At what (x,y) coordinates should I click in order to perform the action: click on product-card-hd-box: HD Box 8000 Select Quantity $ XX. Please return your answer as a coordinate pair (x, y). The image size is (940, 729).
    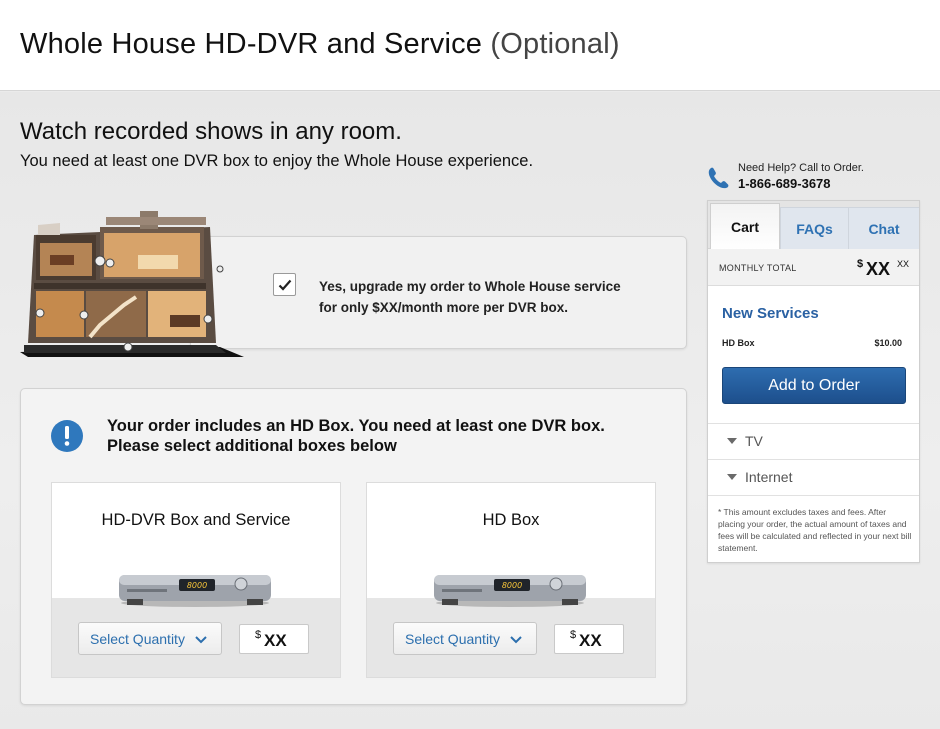
    Looking at the image, I should click on (511, 580).